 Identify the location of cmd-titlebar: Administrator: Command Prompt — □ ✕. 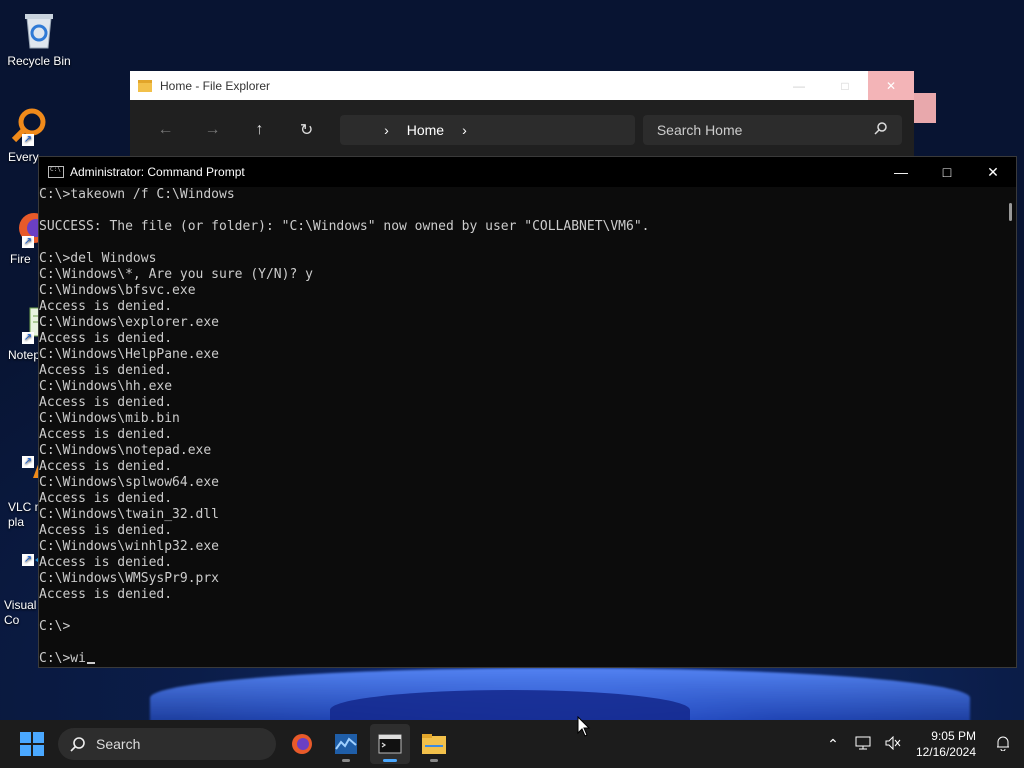
(527, 172).